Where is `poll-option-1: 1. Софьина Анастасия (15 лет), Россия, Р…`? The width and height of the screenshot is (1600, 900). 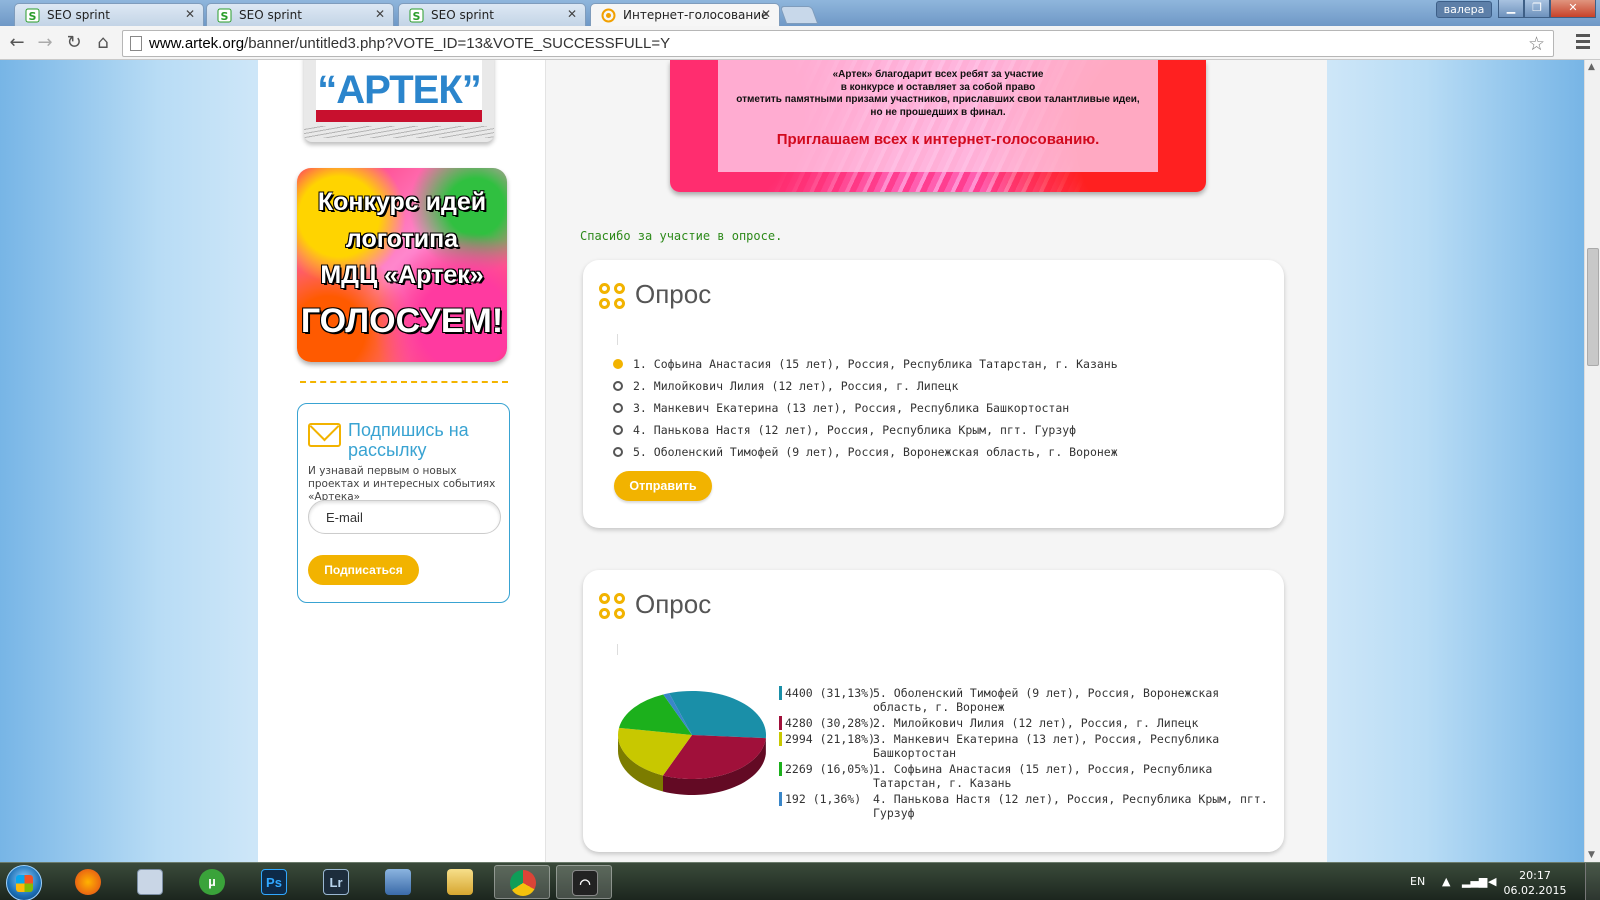
poll-option-1: 1. Софьина Анастасия (15 лет), Россия, Р… is located at coordinates (865, 367).